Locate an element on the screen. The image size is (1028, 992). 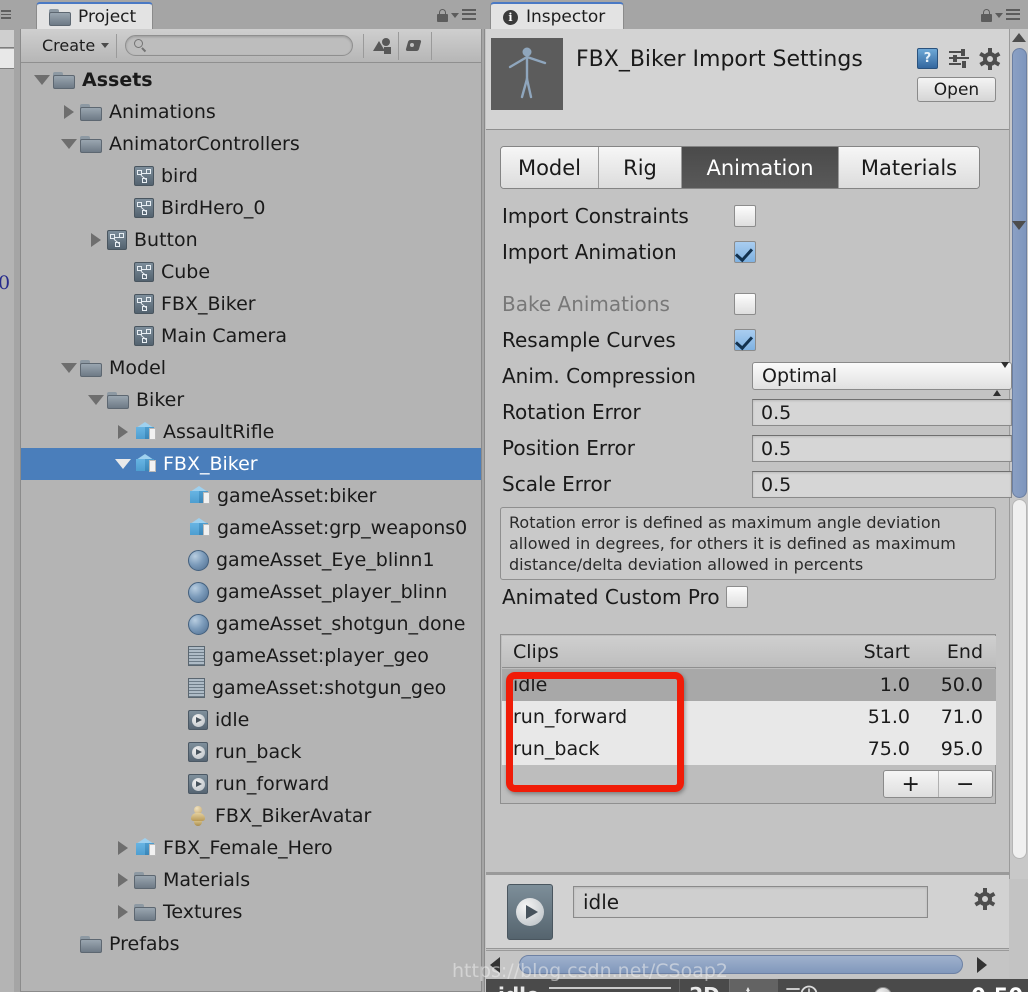
tab-materials: Materials is located at coordinates (909, 167).